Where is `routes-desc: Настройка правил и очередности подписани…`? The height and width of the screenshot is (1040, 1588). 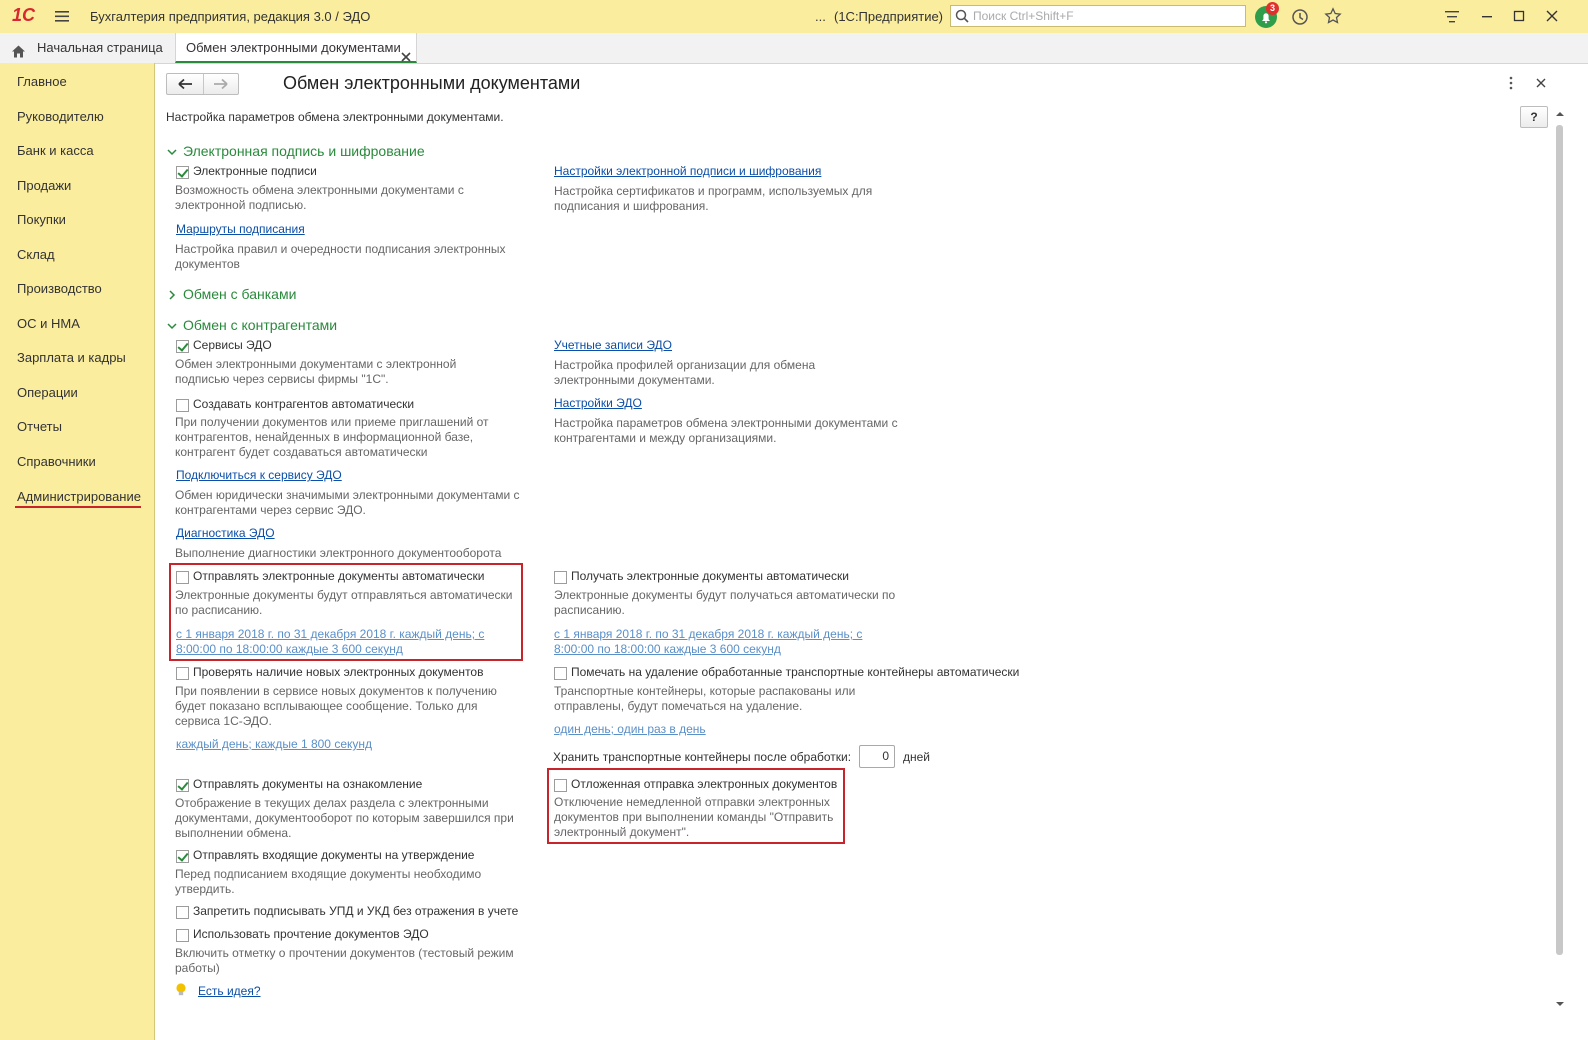
routes-desc: Настройка правил и очередности подписани… is located at coordinates (340, 256).